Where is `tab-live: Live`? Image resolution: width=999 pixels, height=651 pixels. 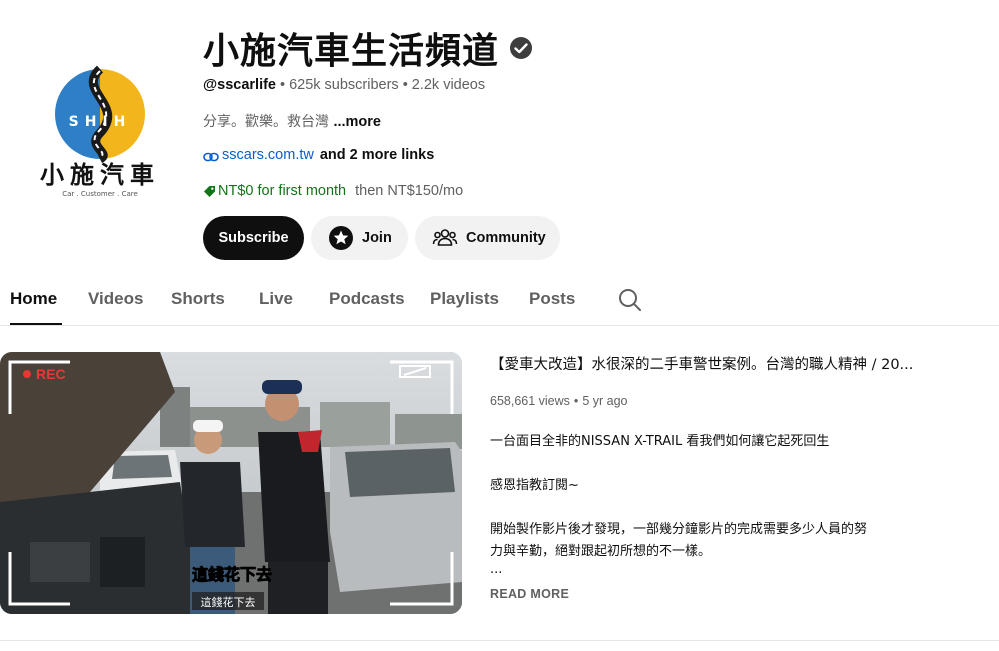 tab-live: Live is located at coordinates (276, 302).